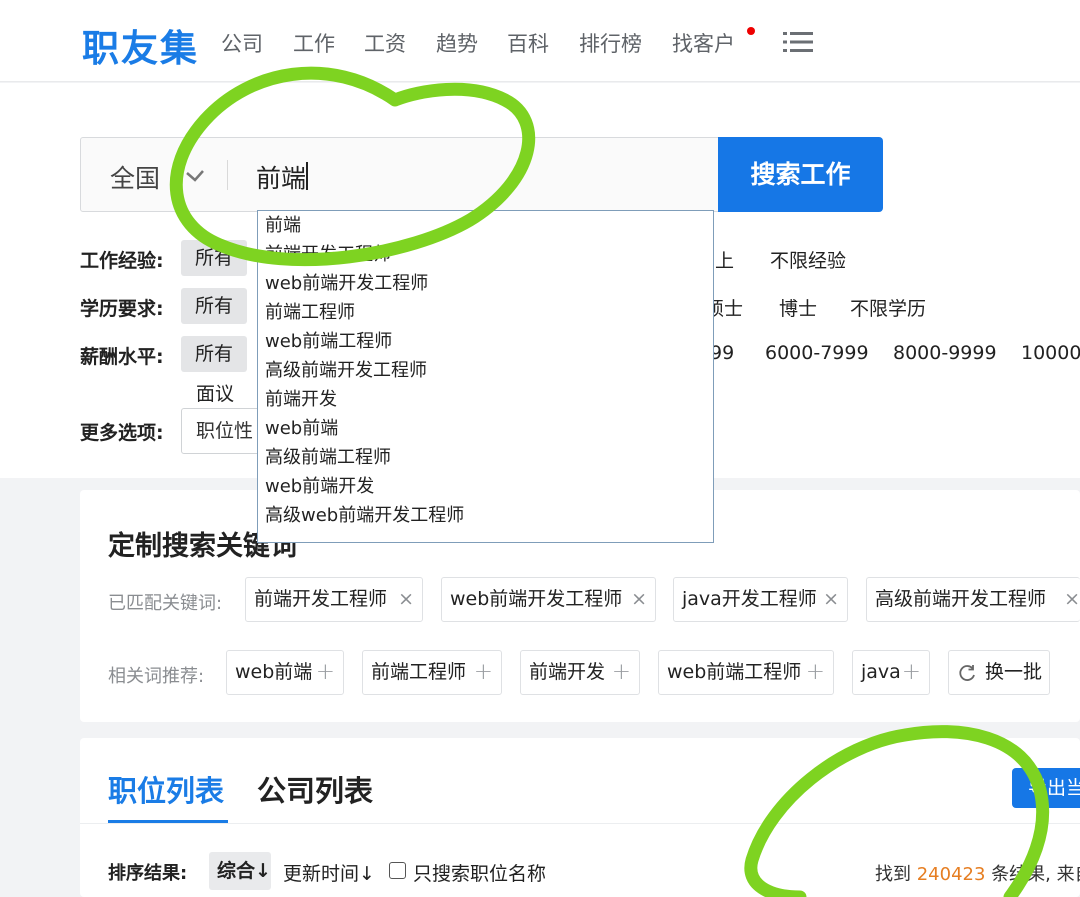 The height and width of the screenshot is (897, 1080). What do you see at coordinates (227, 175) in the screenshot?
I see `search-divider` at bounding box center [227, 175].